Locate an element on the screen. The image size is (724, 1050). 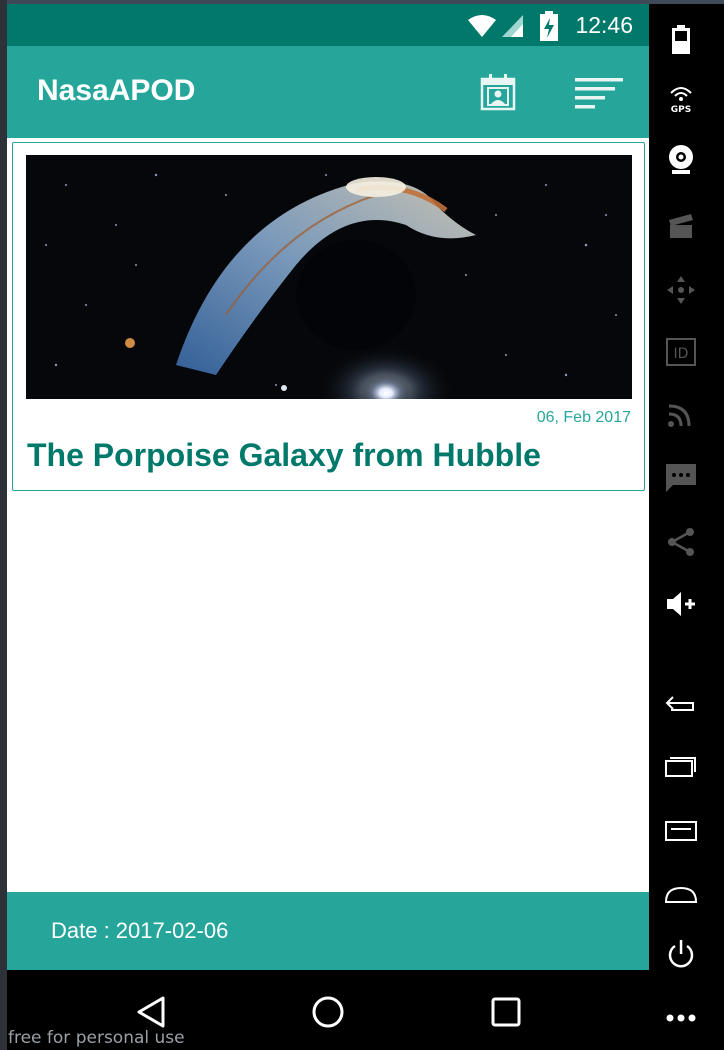
screenrecord-tool is located at coordinates (681, 226).